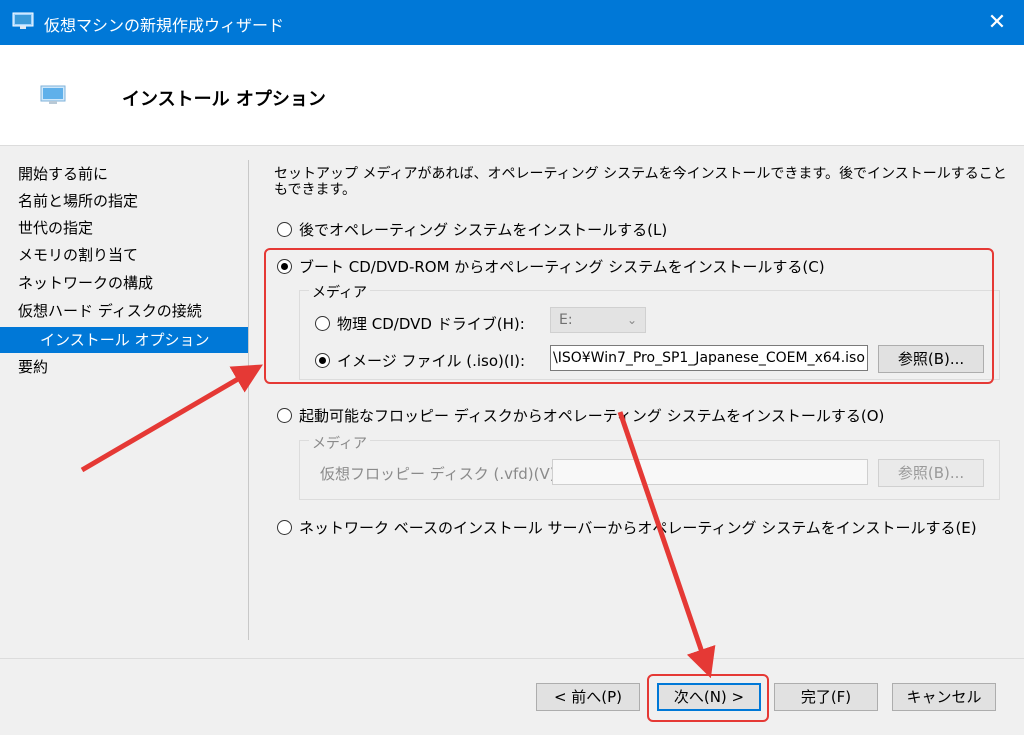  I want to click on window-title: 仮想マシンの新規作成ウィザード, so click(164, 25).